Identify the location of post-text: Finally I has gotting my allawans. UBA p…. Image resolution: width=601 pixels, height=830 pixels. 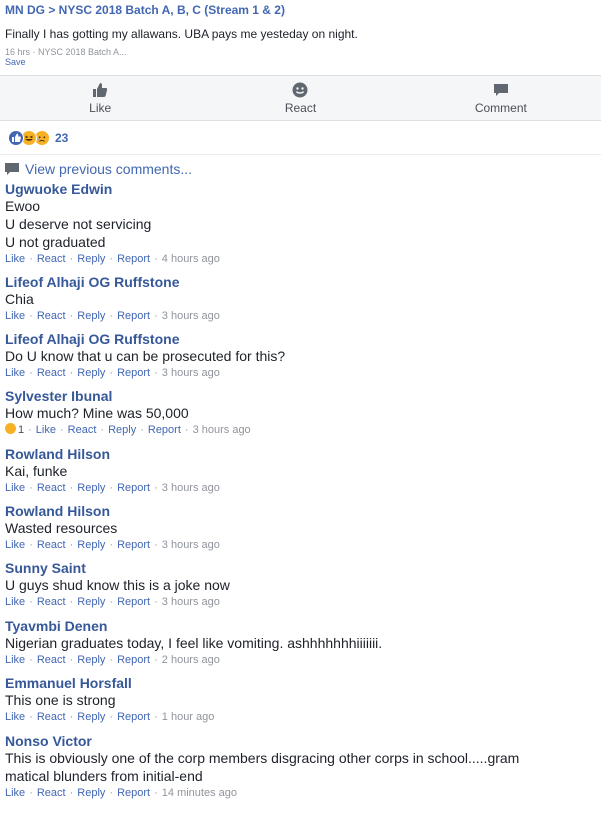
(181, 34).